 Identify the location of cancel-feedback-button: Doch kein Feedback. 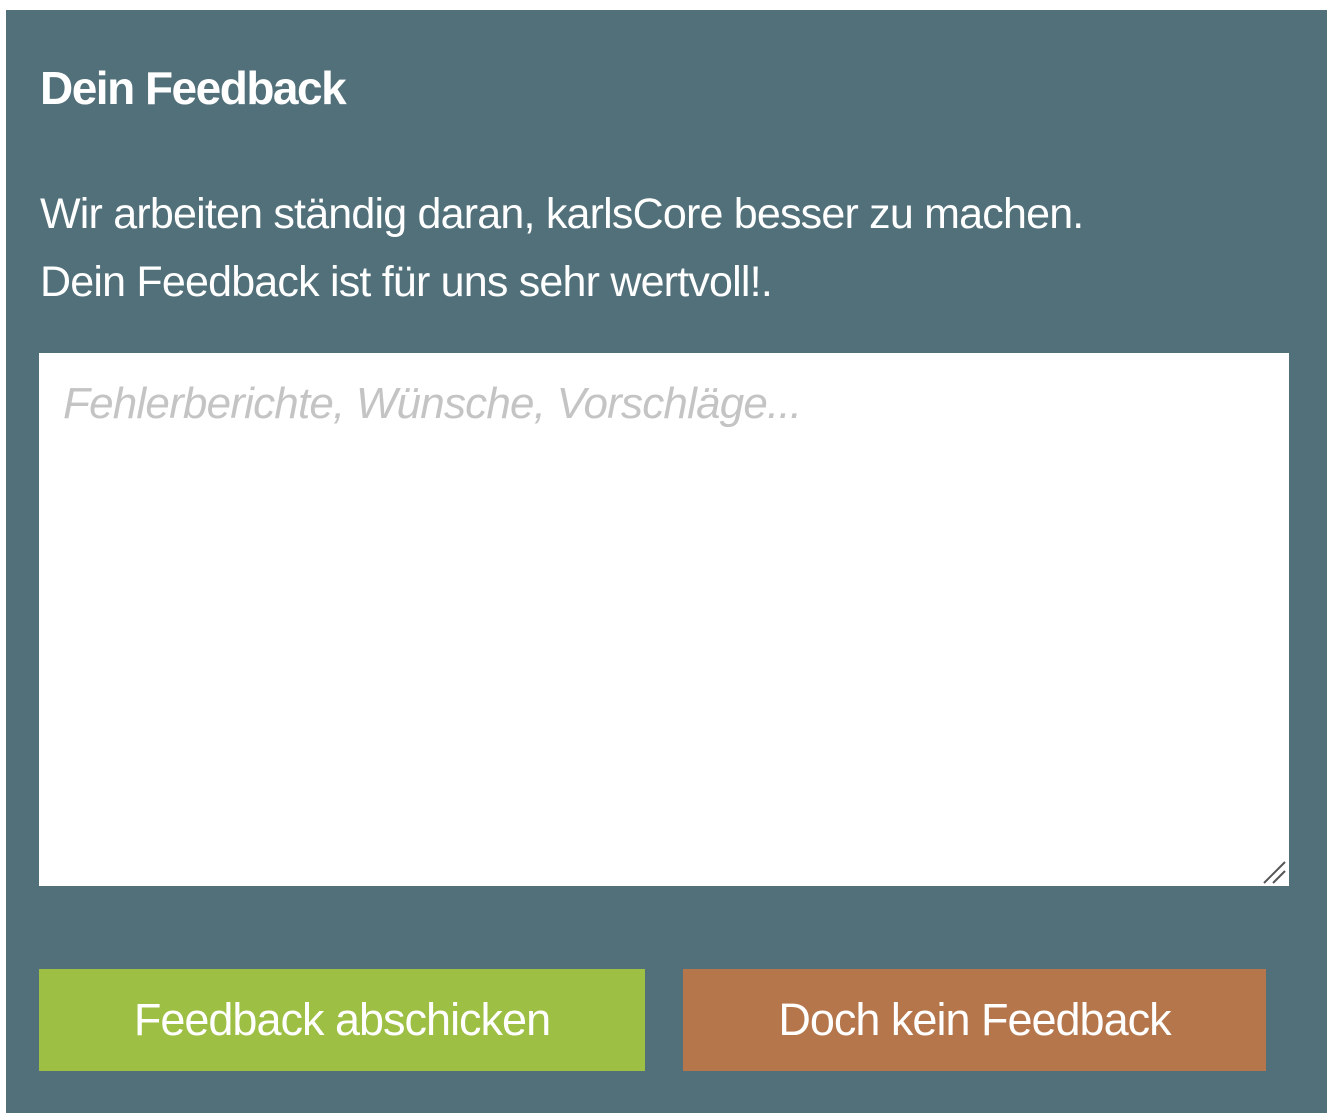
(974, 1020).